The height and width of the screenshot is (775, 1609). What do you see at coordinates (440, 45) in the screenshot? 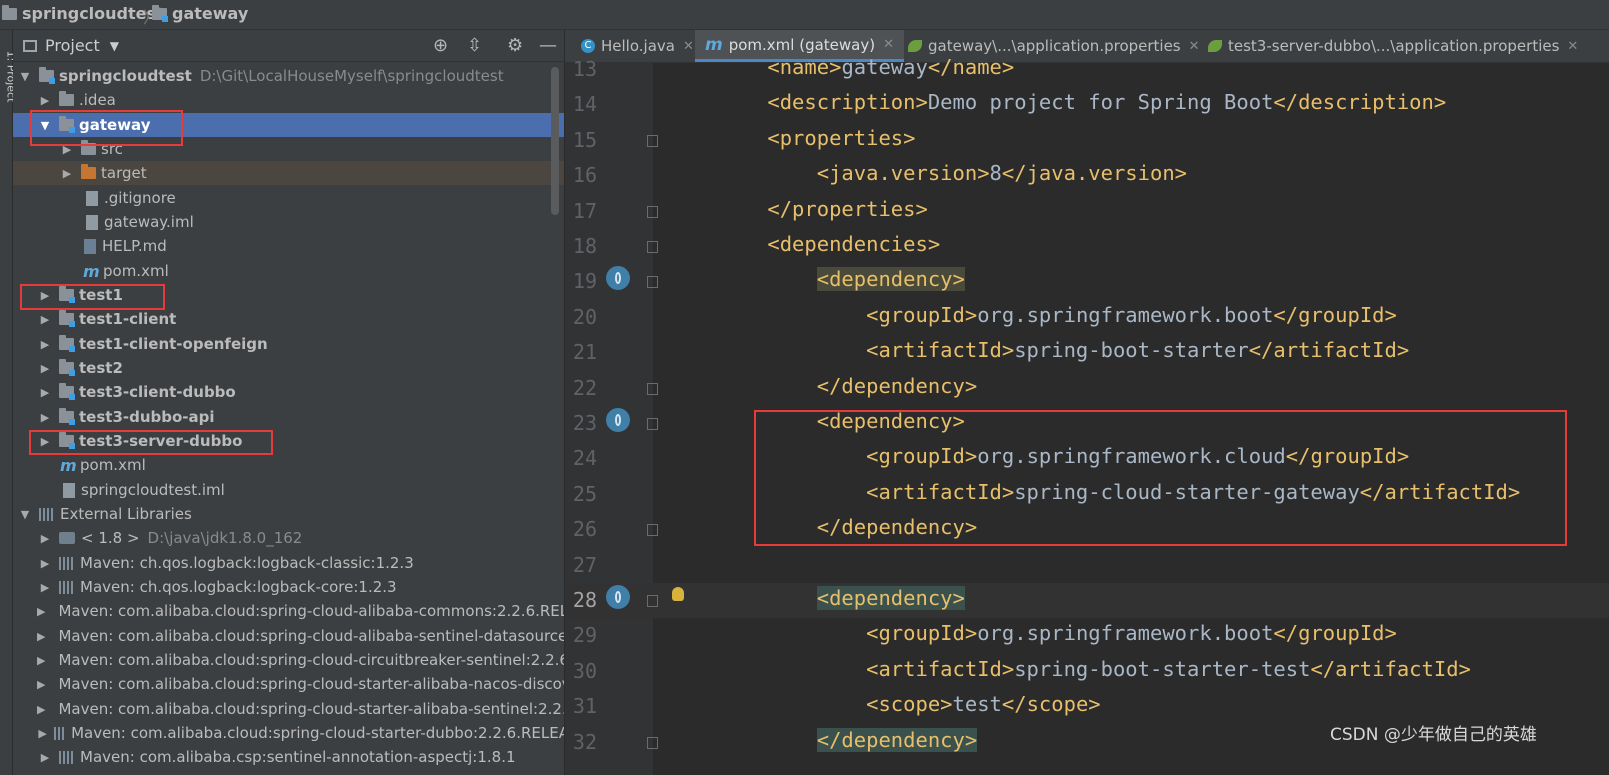
I see `locate-icon: ⊕` at bounding box center [440, 45].